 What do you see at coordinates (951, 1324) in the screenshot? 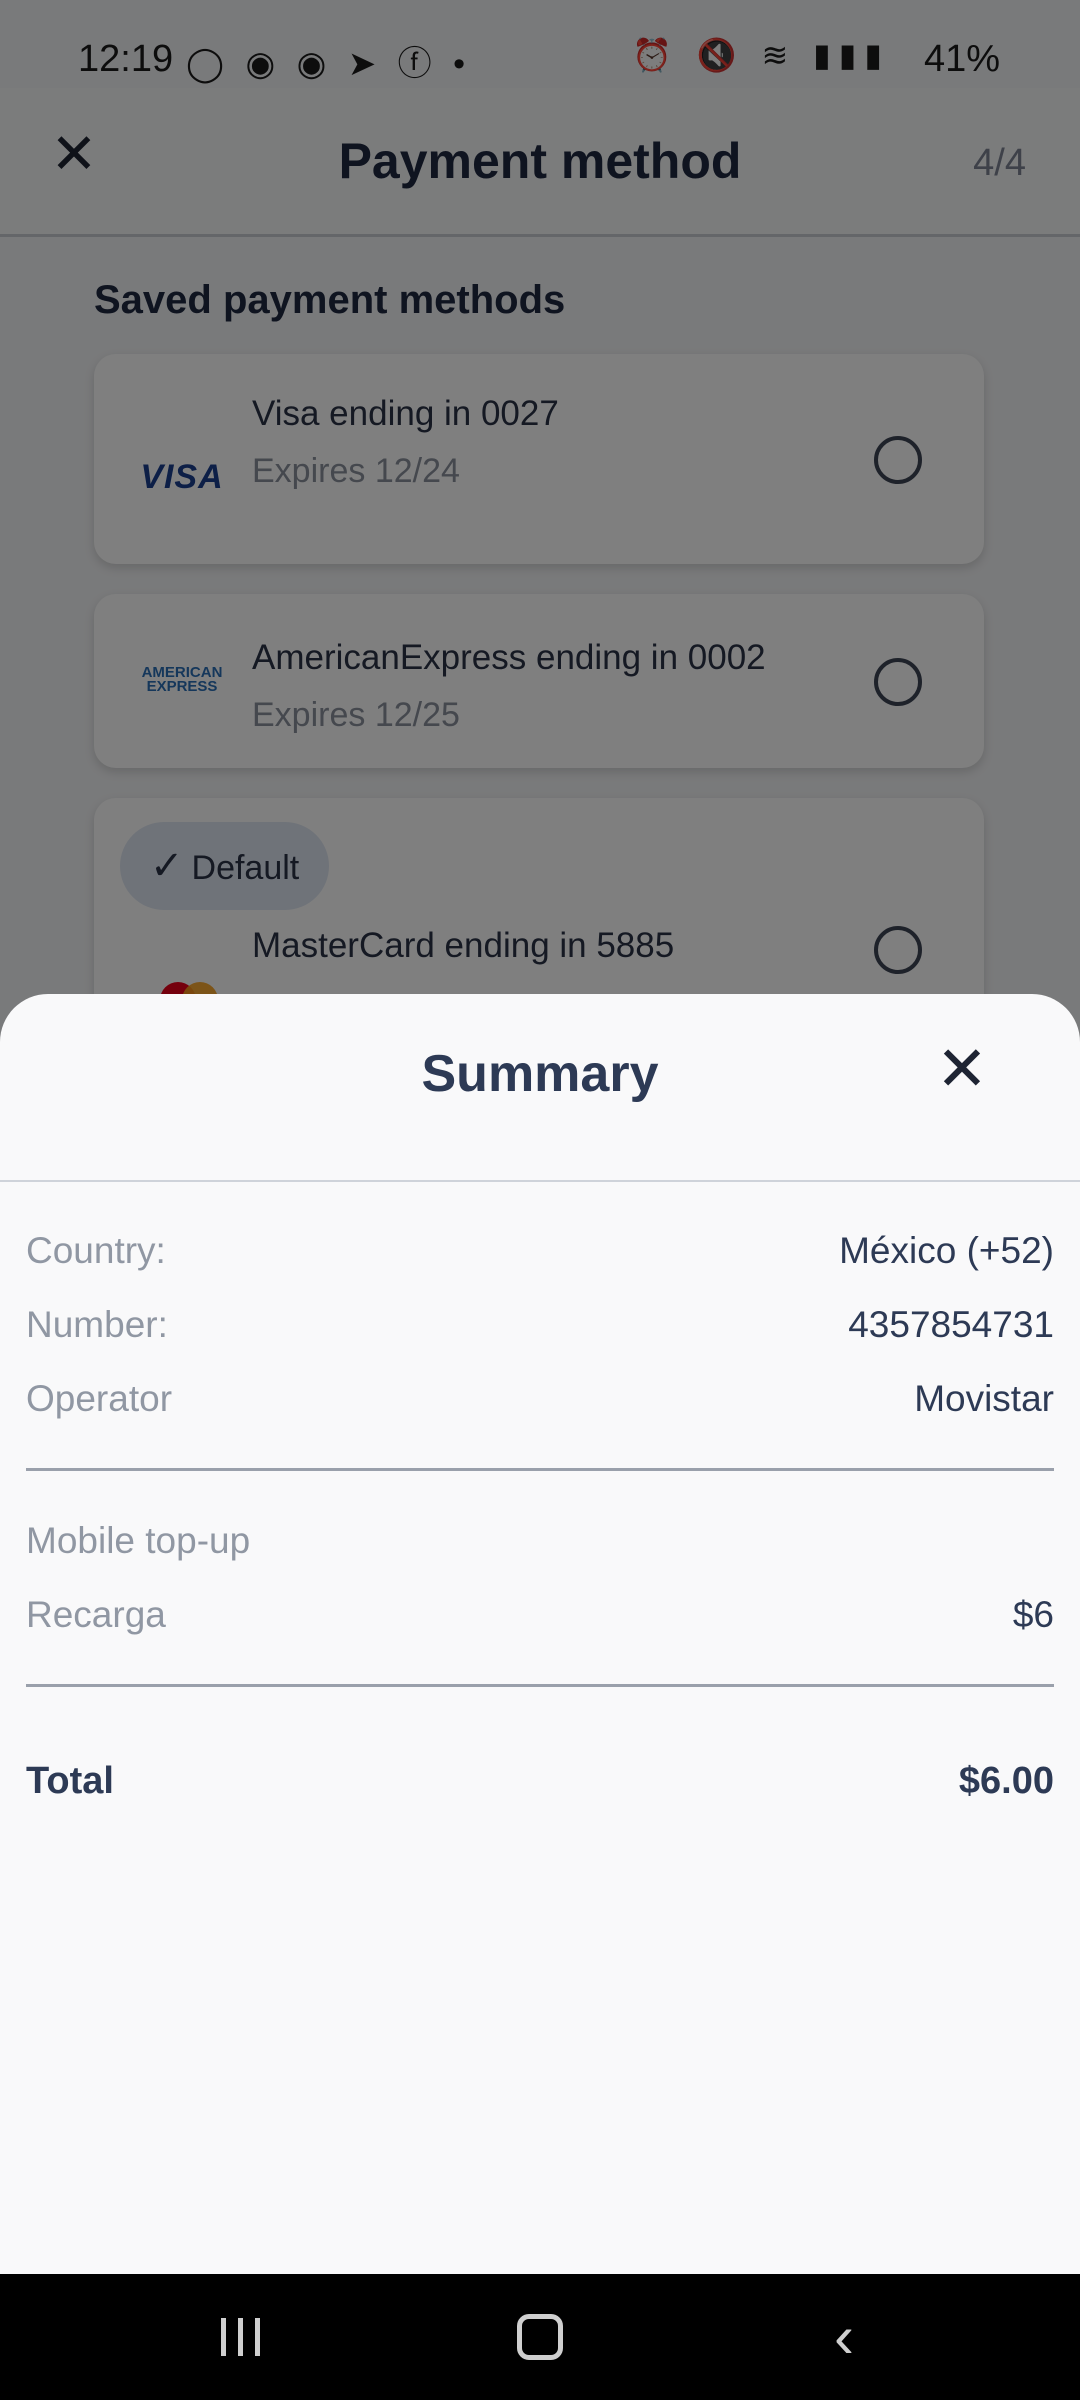
I see `row-value: 4357854731` at bounding box center [951, 1324].